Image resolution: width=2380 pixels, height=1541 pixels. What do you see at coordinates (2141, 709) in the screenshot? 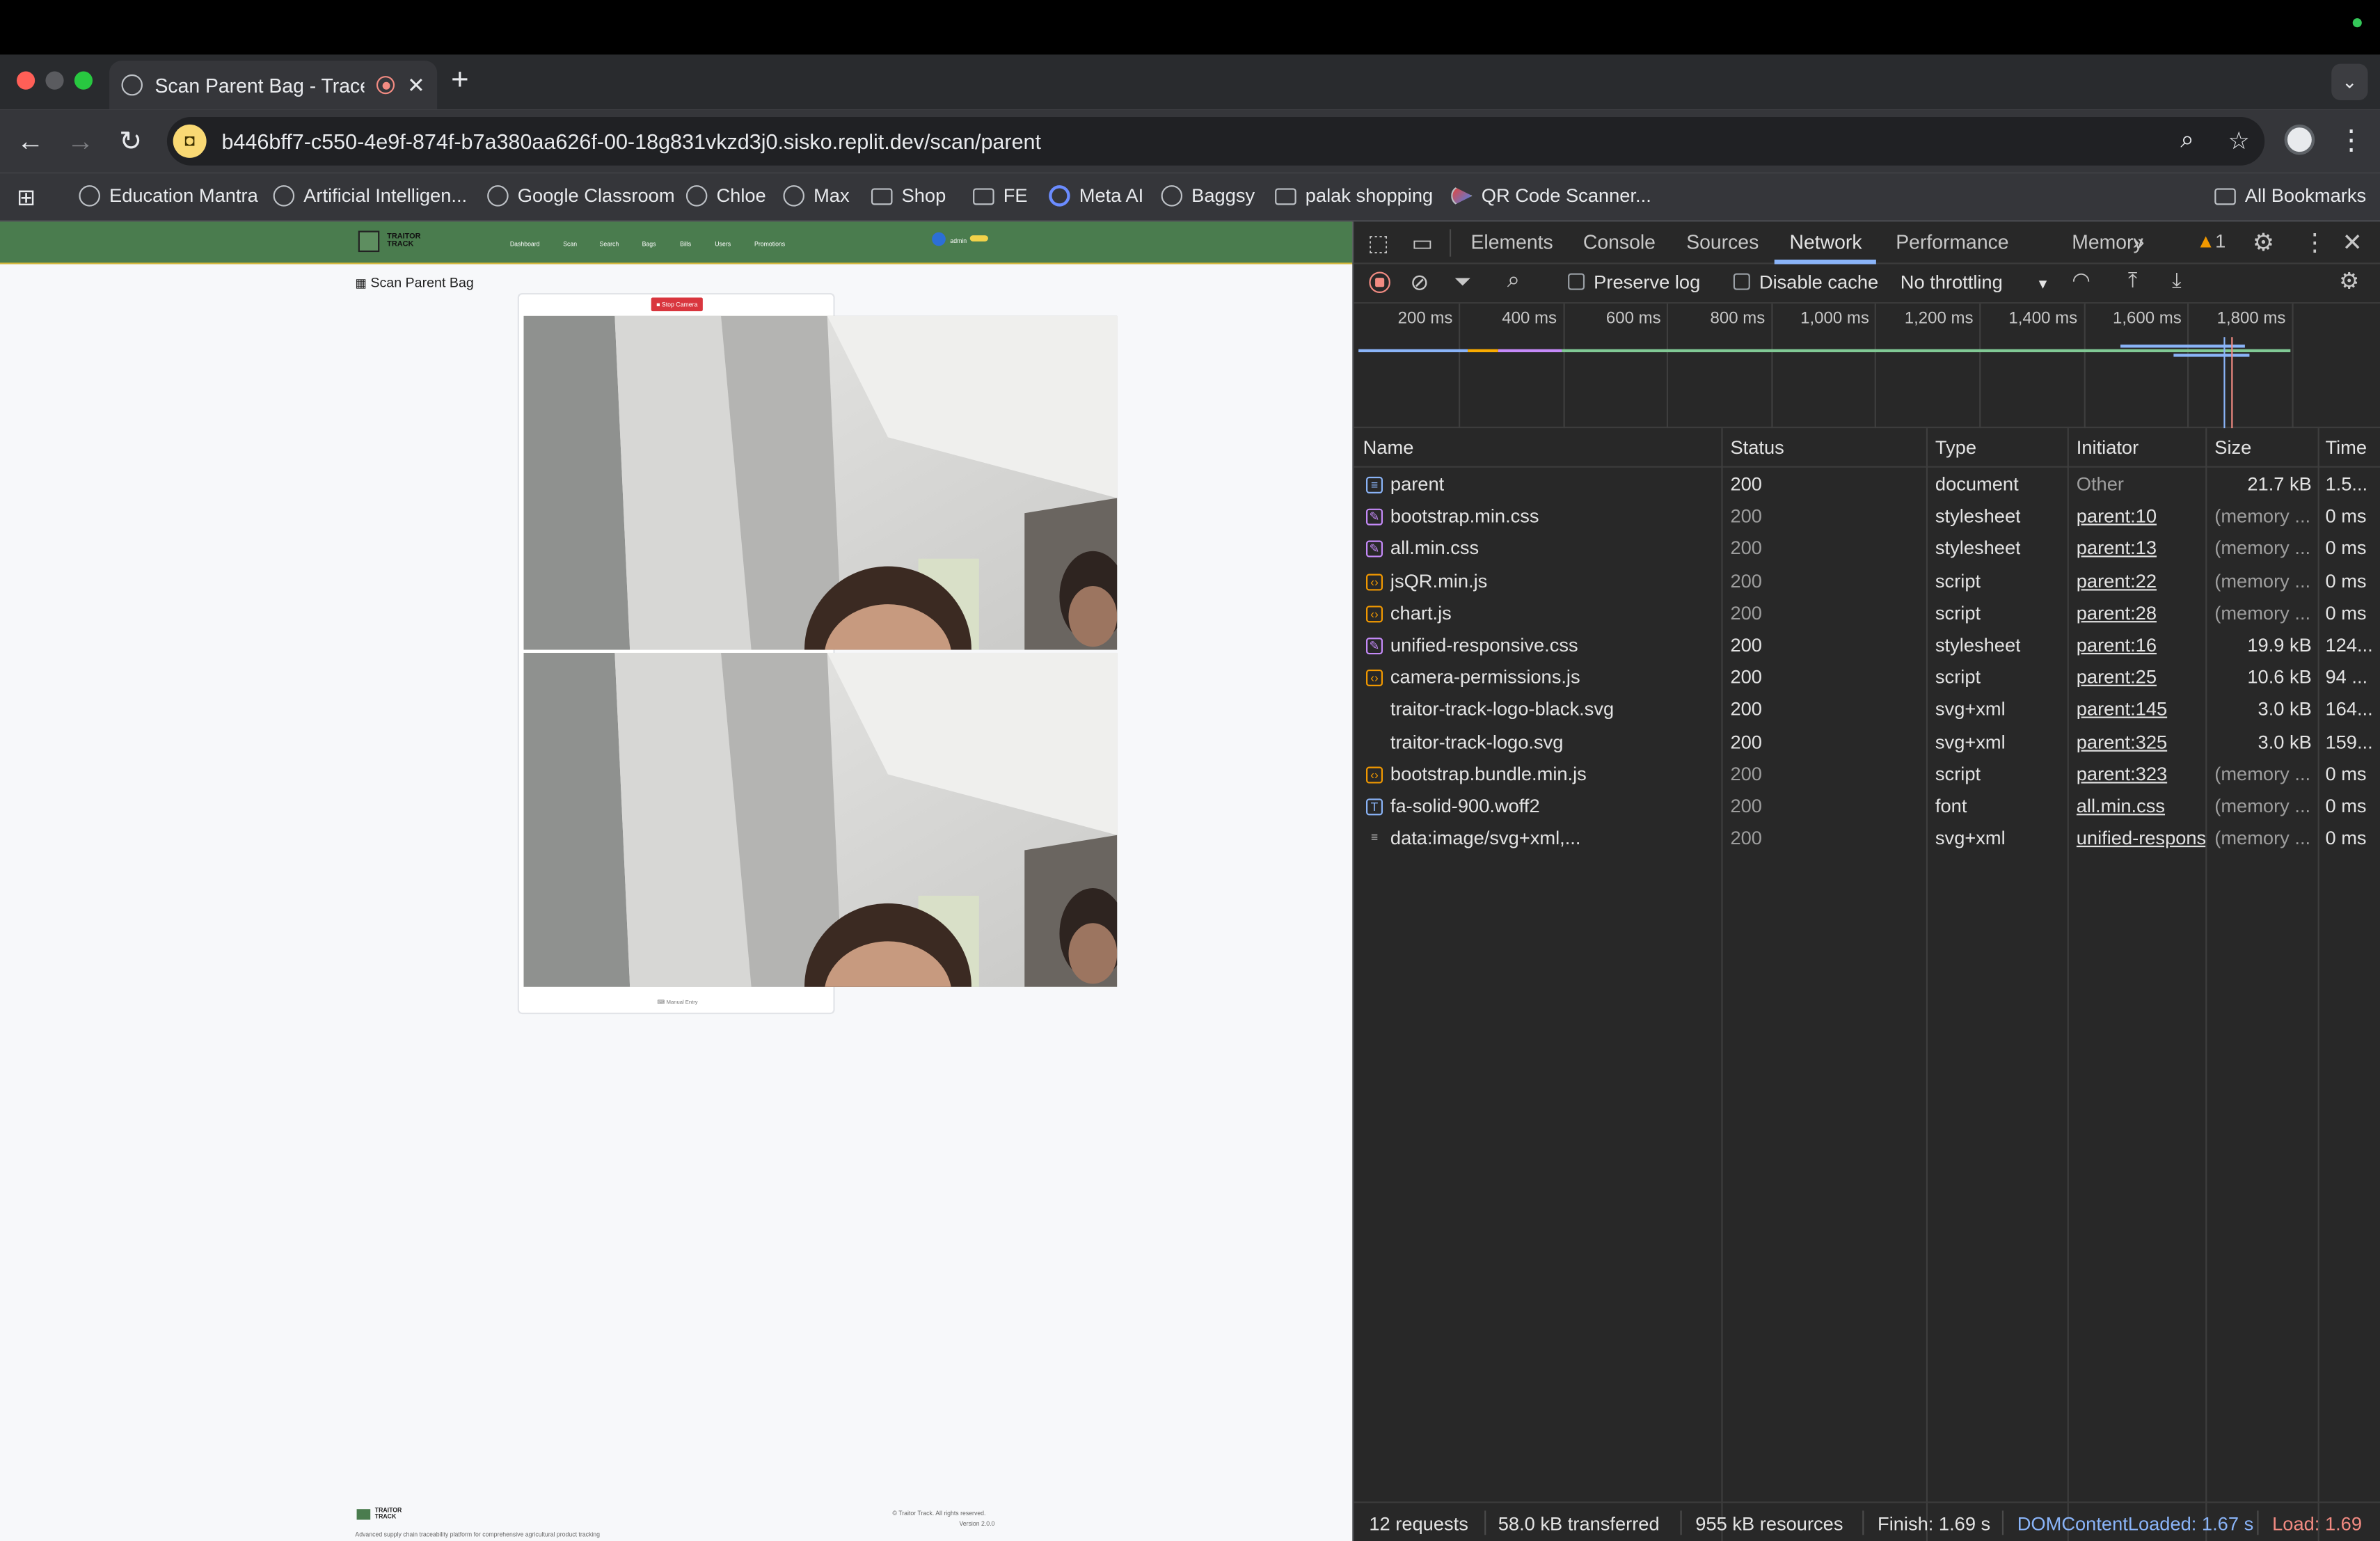
I see `cell-initiator: parent:145` at bounding box center [2141, 709].